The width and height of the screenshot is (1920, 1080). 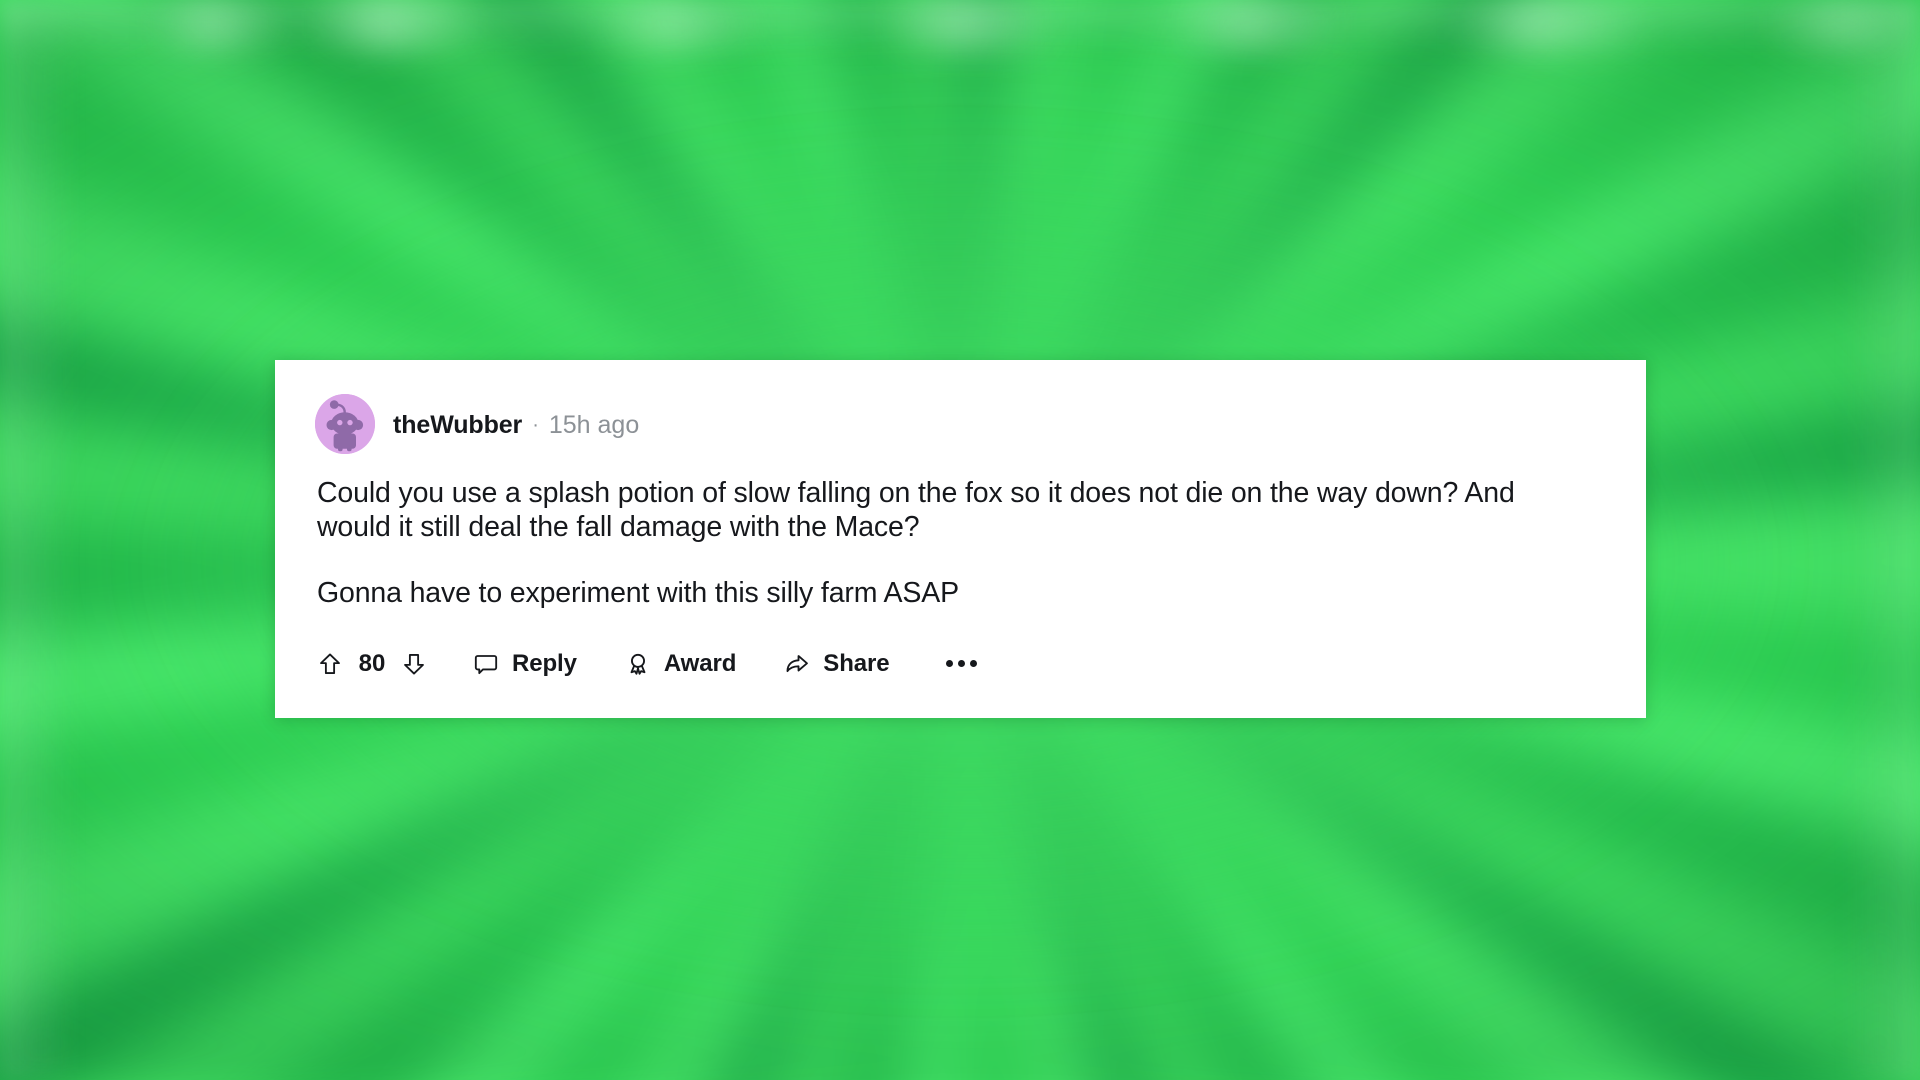 What do you see at coordinates (700, 663) in the screenshot?
I see `award-label: Award` at bounding box center [700, 663].